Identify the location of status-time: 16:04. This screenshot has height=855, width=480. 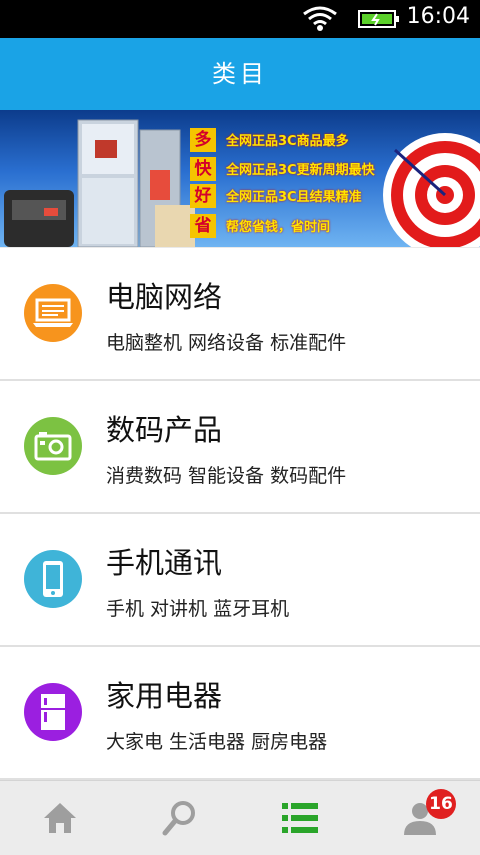
(438, 16).